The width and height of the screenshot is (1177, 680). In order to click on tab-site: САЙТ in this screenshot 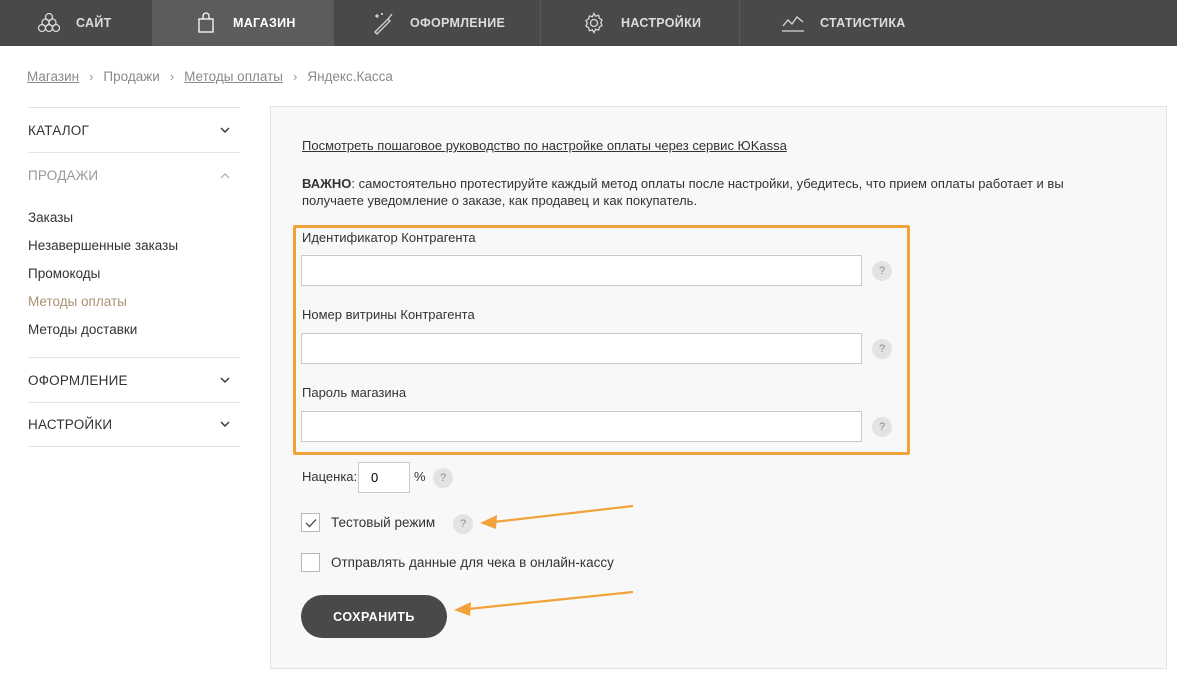, I will do `click(76, 23)`.